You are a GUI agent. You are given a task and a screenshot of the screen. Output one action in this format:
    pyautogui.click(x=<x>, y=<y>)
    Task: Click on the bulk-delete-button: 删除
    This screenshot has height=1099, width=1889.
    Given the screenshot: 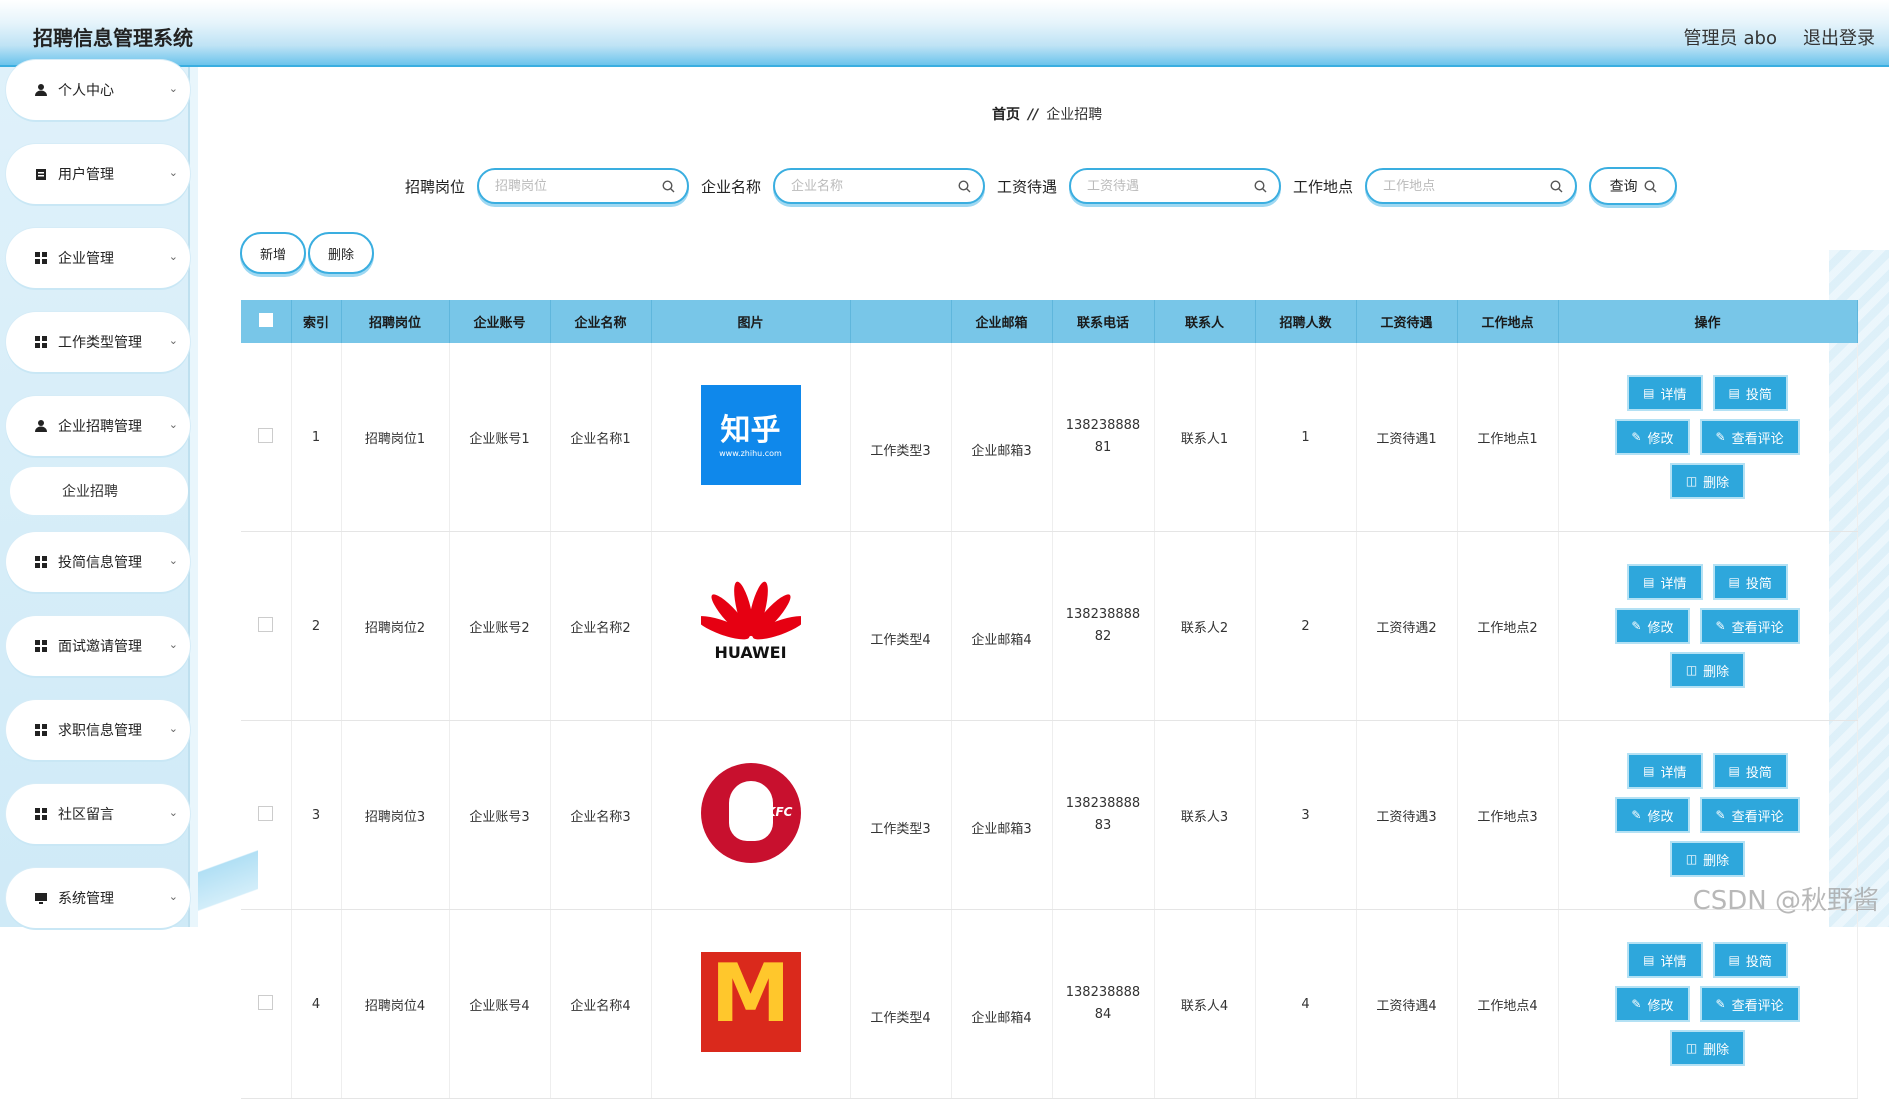 What is the action you would take?
    pyautogui.click(x=341, y=253)
    